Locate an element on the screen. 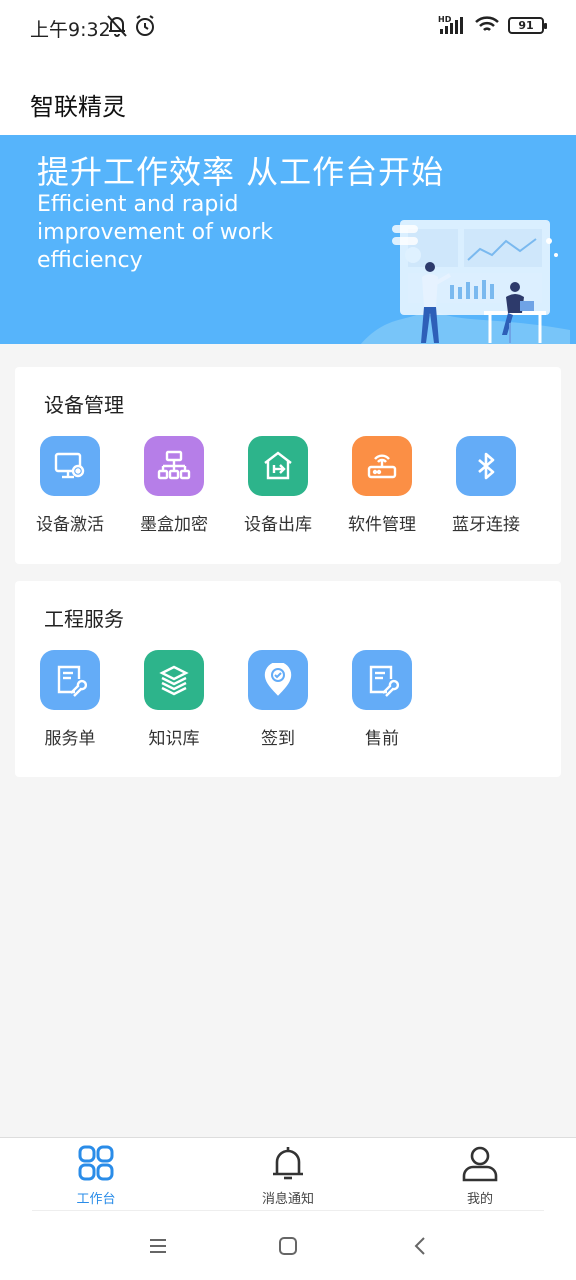  tile-label: 墨盒加密 is located at coordinates (174, 525).